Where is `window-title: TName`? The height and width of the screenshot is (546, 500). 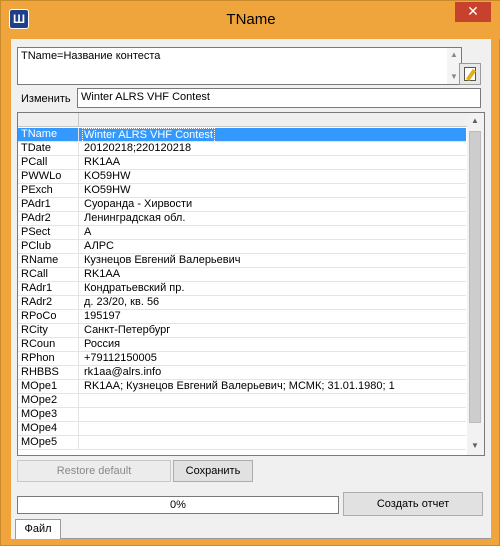 window-title: TName is located at coordinates (251, 19).